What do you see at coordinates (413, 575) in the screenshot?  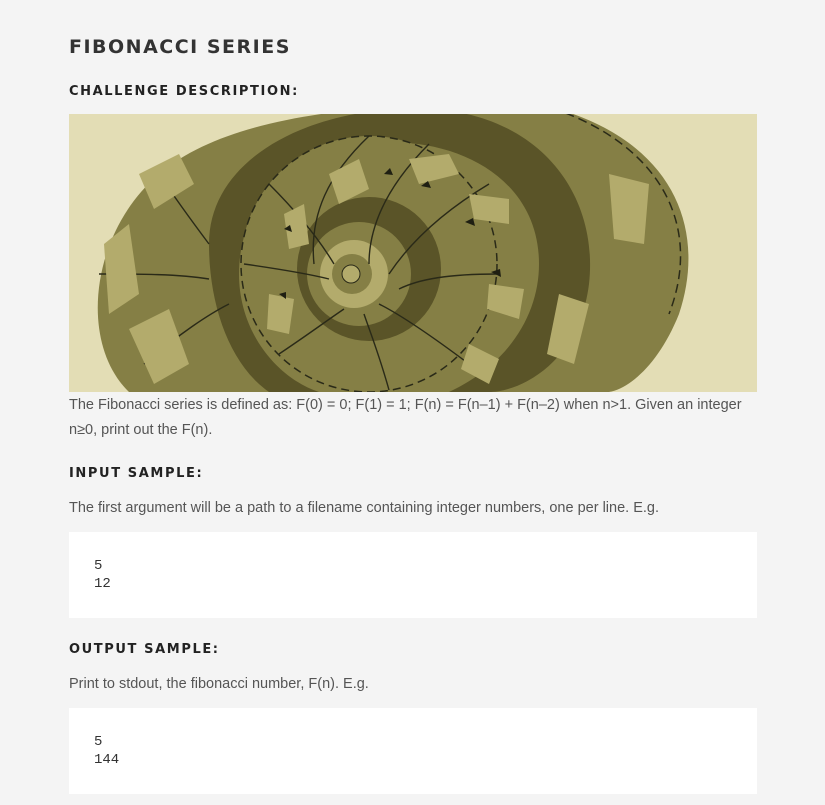 I see `input-sample-code: 5 12` at bounding box center [413, 575].